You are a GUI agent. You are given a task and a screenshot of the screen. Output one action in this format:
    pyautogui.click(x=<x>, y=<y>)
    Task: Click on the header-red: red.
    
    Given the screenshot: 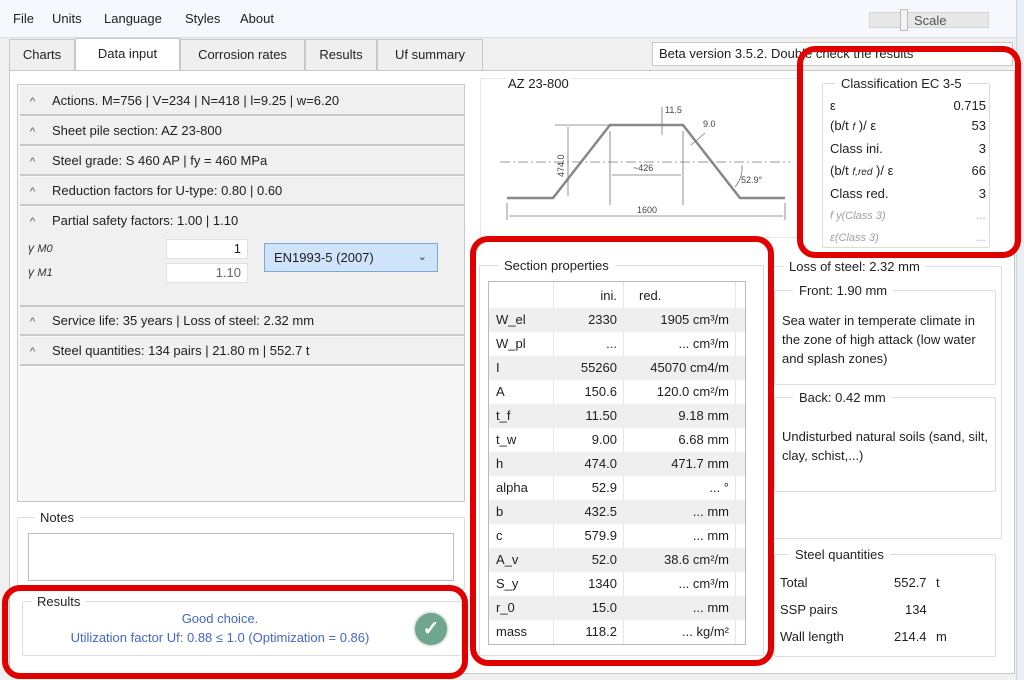 What is the action you would take?
    pyautogui.click(x=650, y=295)
    